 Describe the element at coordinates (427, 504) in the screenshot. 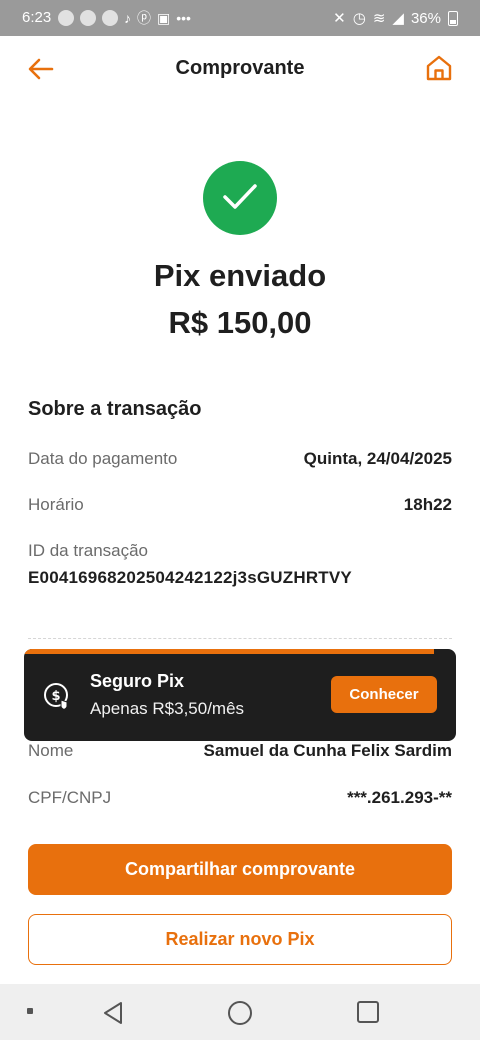

I see `time-value: 18h22` at that location.